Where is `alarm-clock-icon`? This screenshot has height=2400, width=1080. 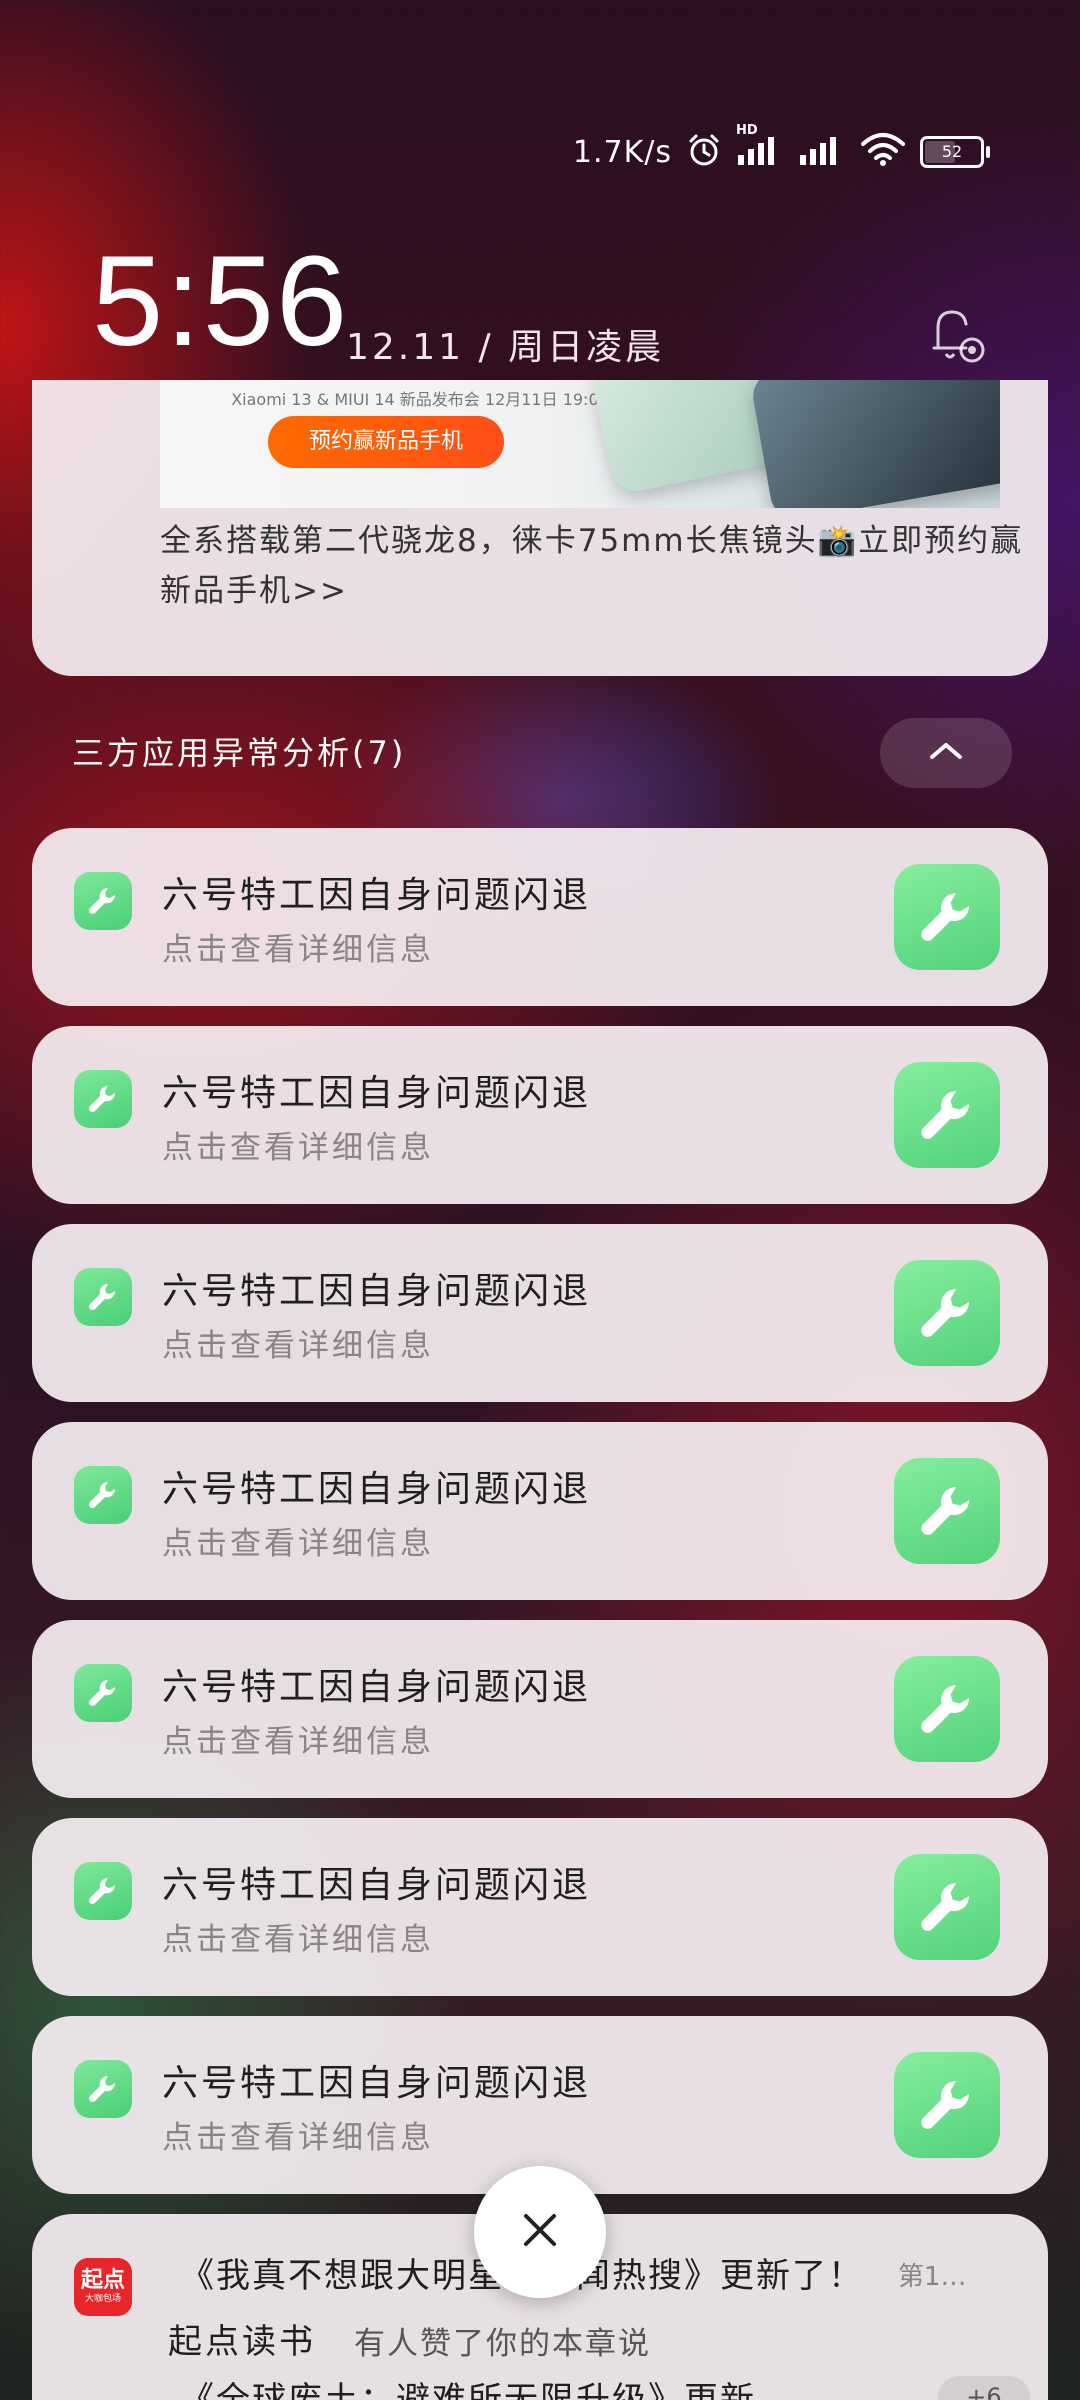 alarm-clock-icon is located at coordinates (704, 152).